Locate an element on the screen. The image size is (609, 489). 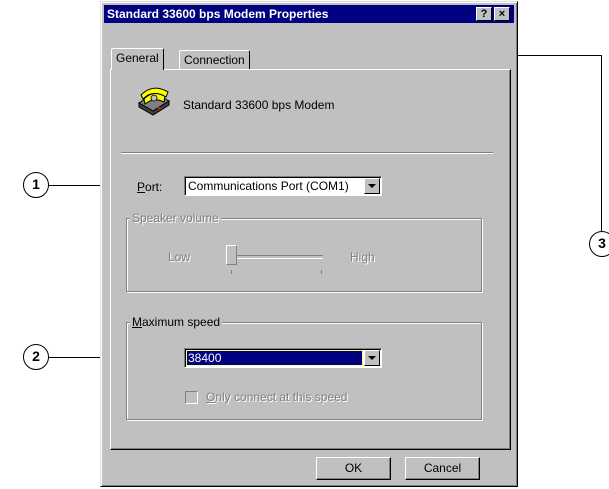
callout-1: 1 is located at coordinates (36, 185).